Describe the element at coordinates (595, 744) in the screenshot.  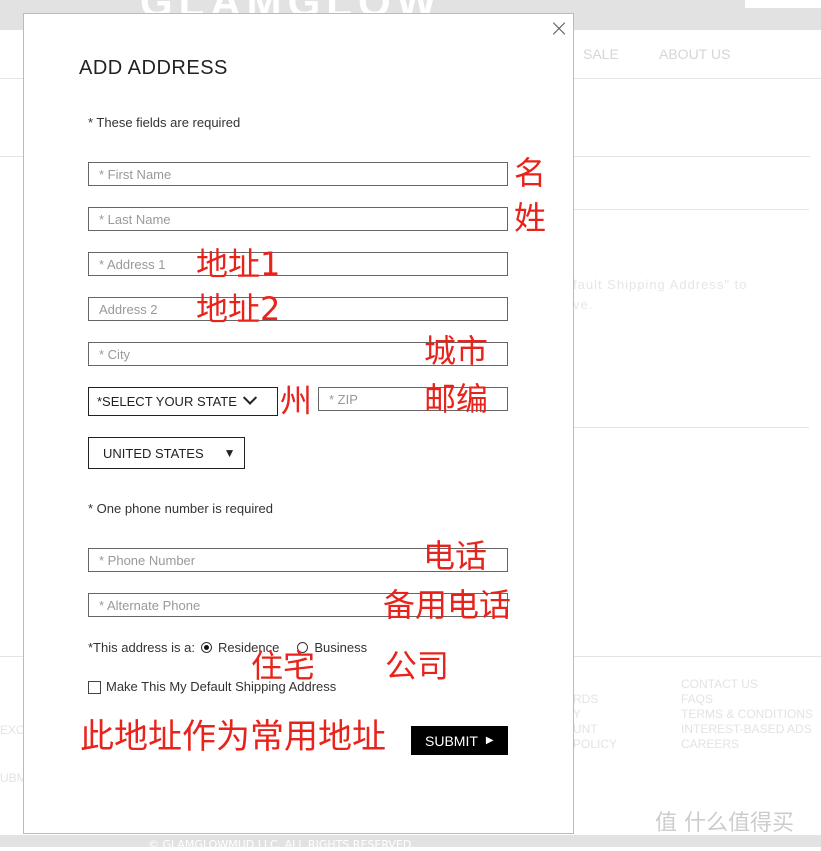
I see `footer-link: POLICY` at that location.